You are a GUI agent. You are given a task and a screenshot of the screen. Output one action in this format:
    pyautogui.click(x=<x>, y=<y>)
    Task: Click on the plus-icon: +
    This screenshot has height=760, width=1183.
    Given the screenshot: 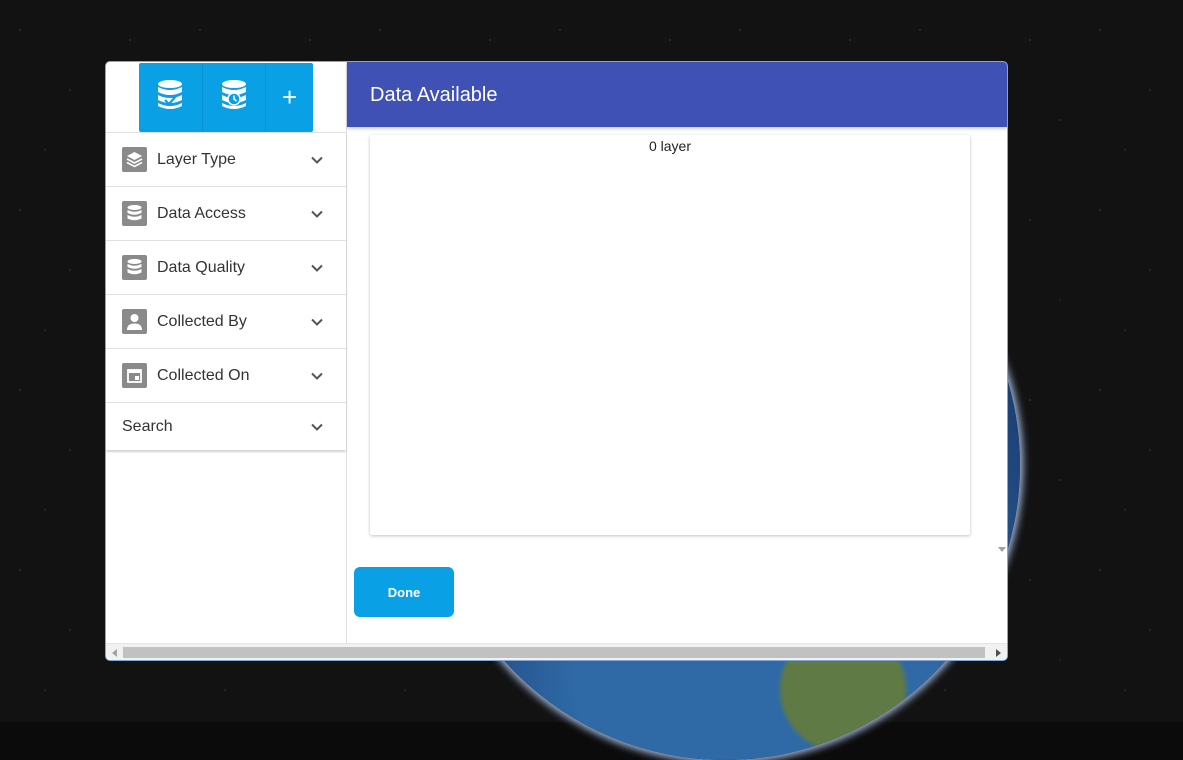 What is the action you would take?
    pyautogui.click(x=290, y=97)
    